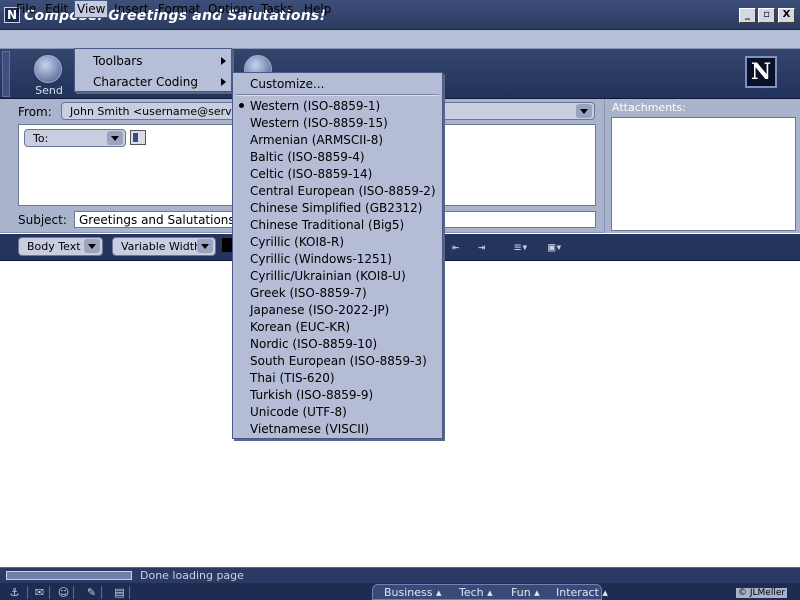  Describe the element at coordinates (321, 259) in the screenshot. I see `character-coding-item: Cyrillic (Windows-1251)` at that location.